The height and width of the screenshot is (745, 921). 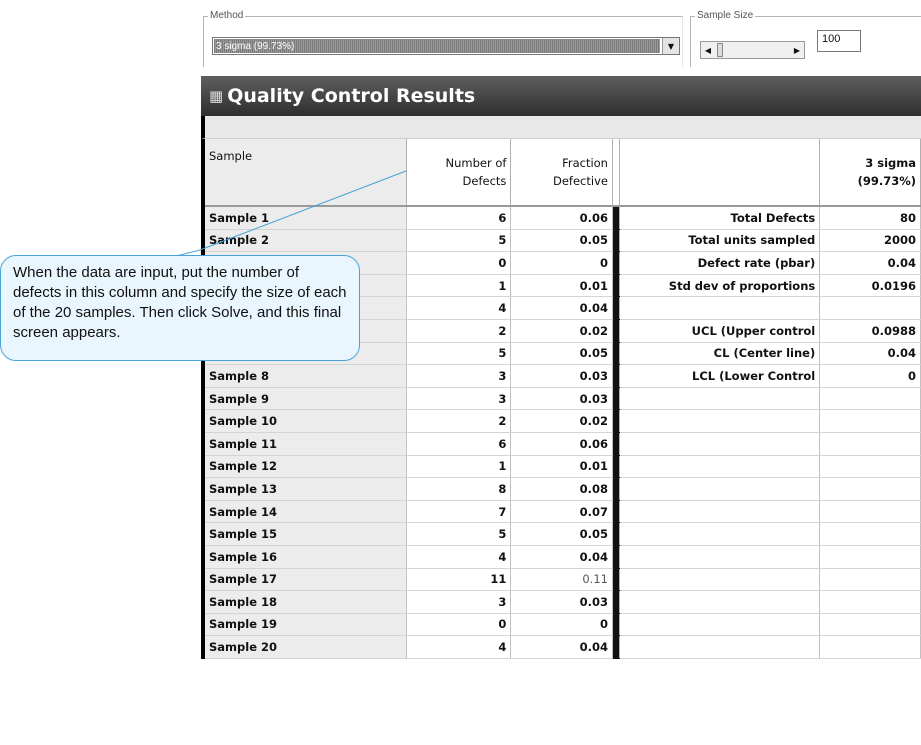 I want to click on calculator-icon: ▦, so click(x=216, y=96).